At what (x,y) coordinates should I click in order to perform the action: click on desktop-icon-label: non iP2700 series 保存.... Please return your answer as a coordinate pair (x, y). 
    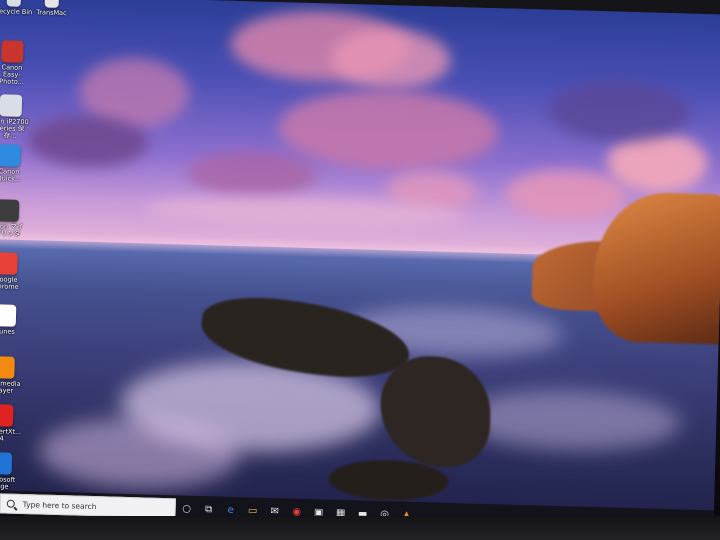
    Looking at the image, I should click on (14, 128).